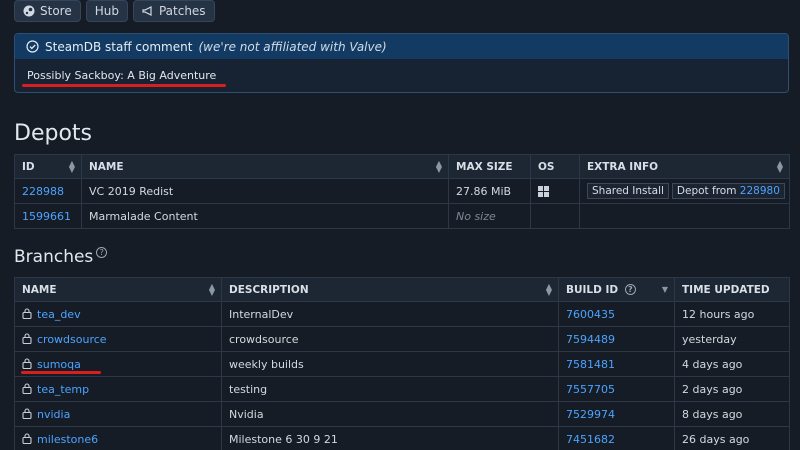 This screenshot has height=450, width=800. Describe the element at coordinates (732, 364) in the screenshot. I see `time-updated: 4 days ago` at that location.